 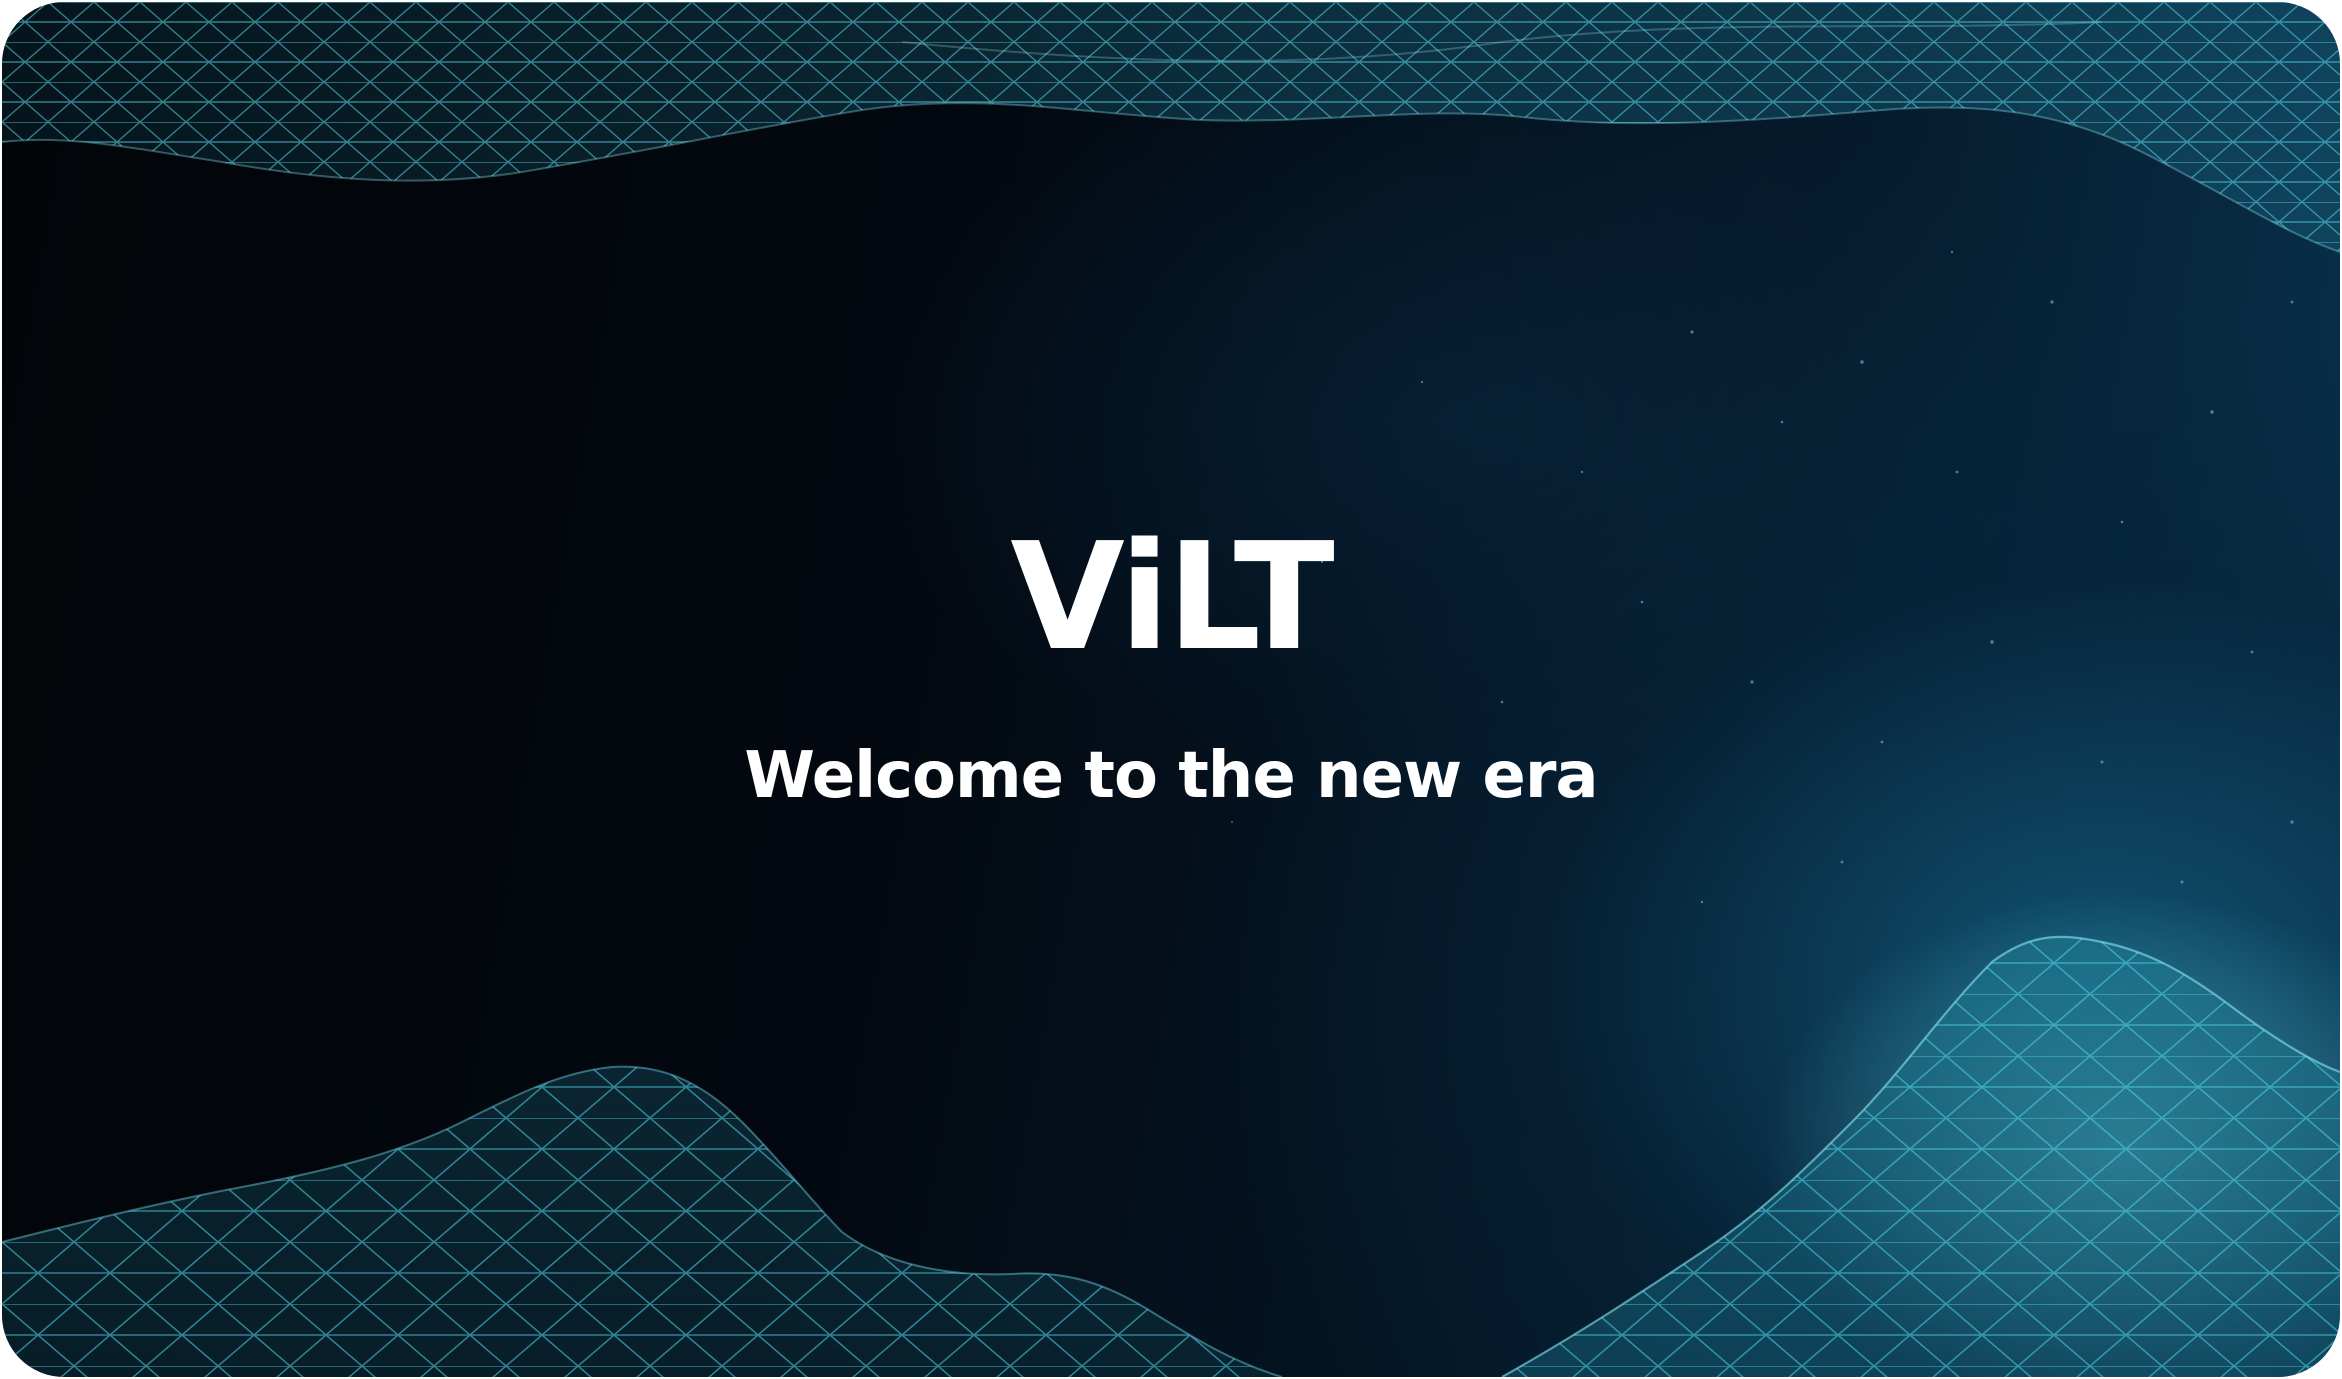 I want to click on bottom-right-wireframe-mountain, so click(x=1920, y=1134).